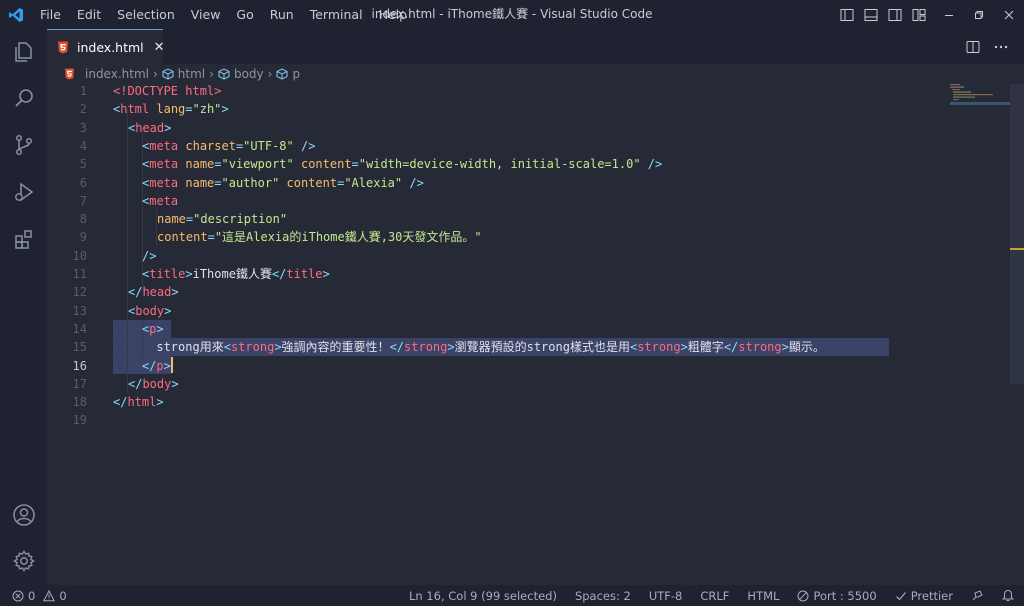  I want to click on breadcrumb-body-label: body, so click(248, 74).